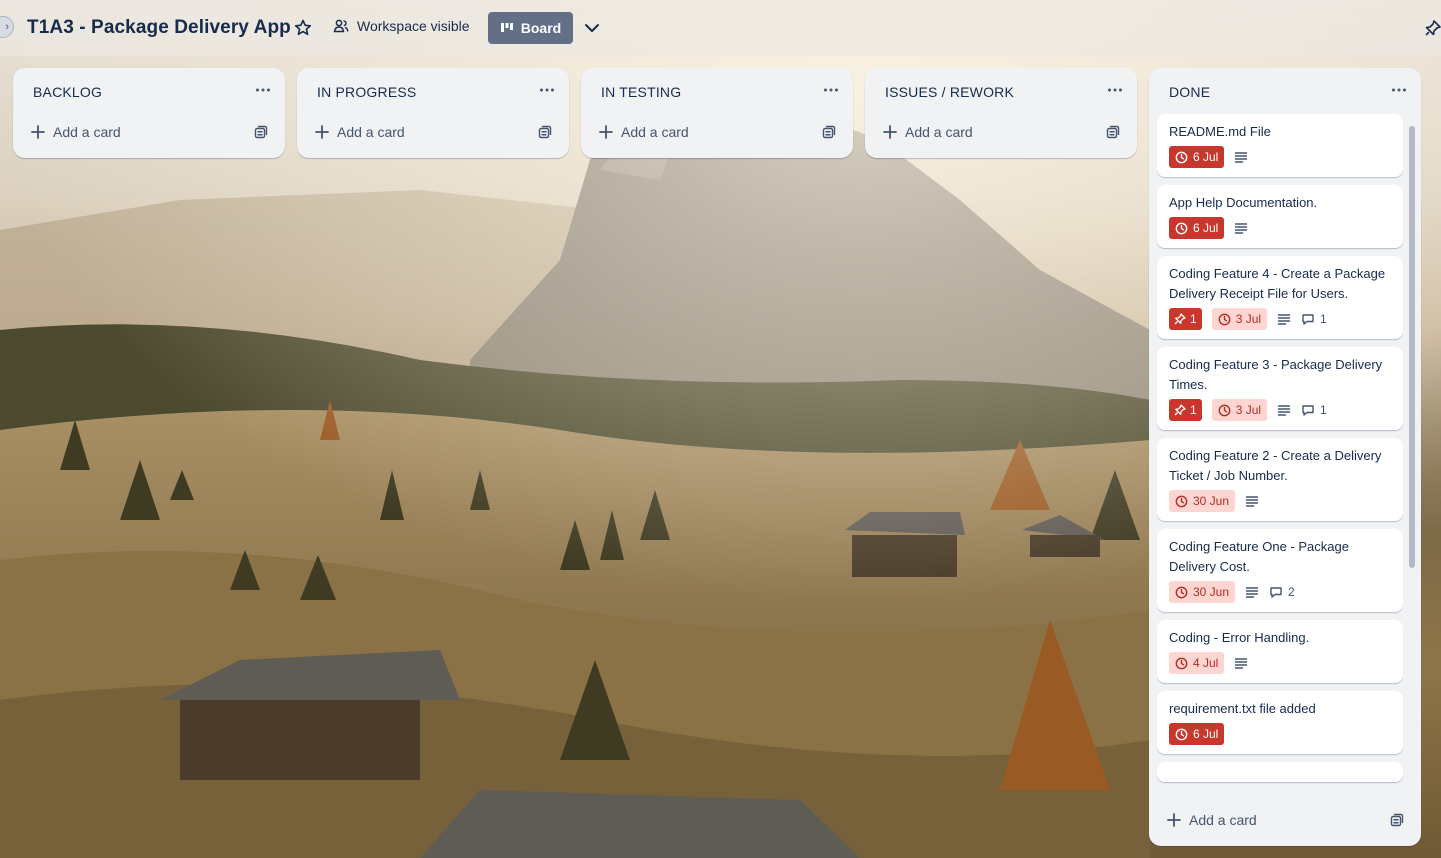  I want to click on list-scrollbar, so click(1411, 456).